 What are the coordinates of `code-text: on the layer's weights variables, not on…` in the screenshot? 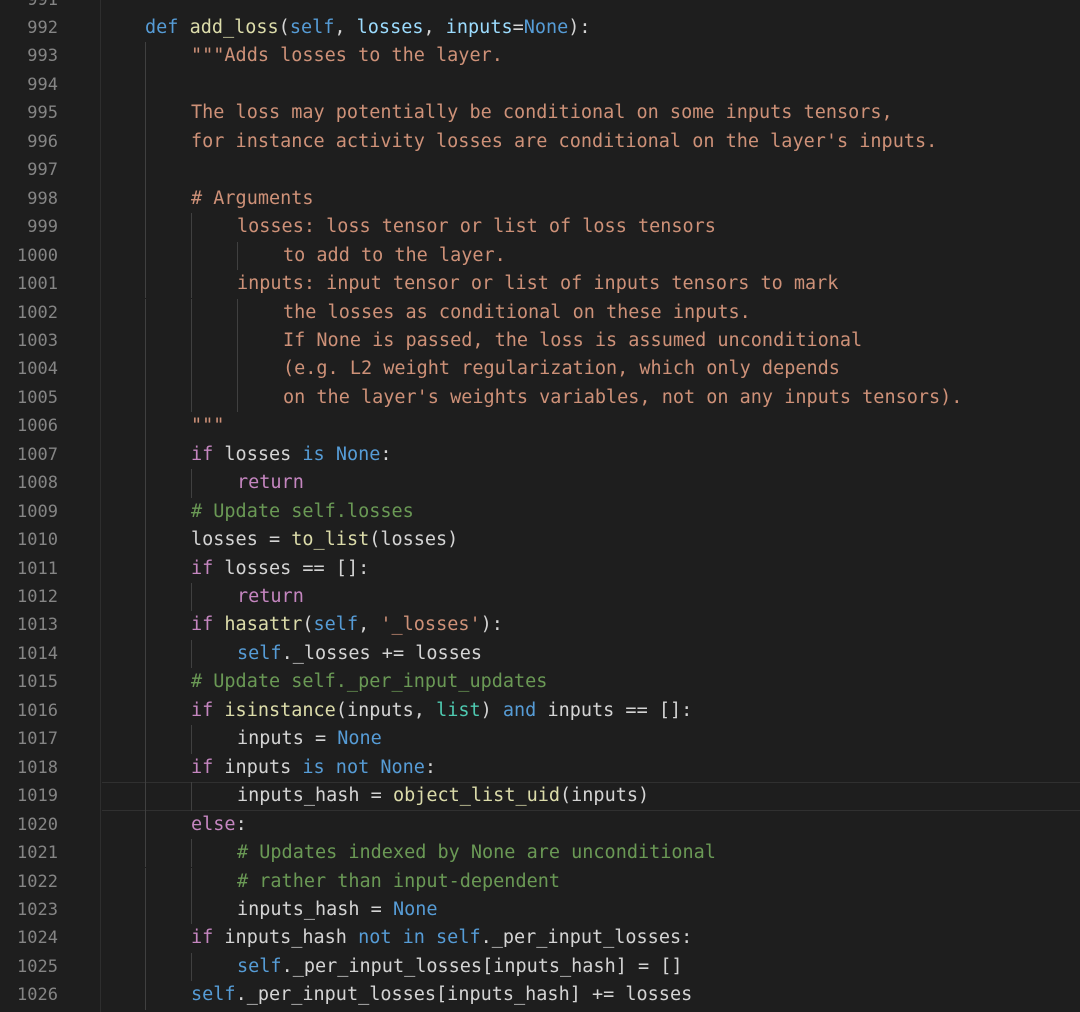 It's located at (622, 398).